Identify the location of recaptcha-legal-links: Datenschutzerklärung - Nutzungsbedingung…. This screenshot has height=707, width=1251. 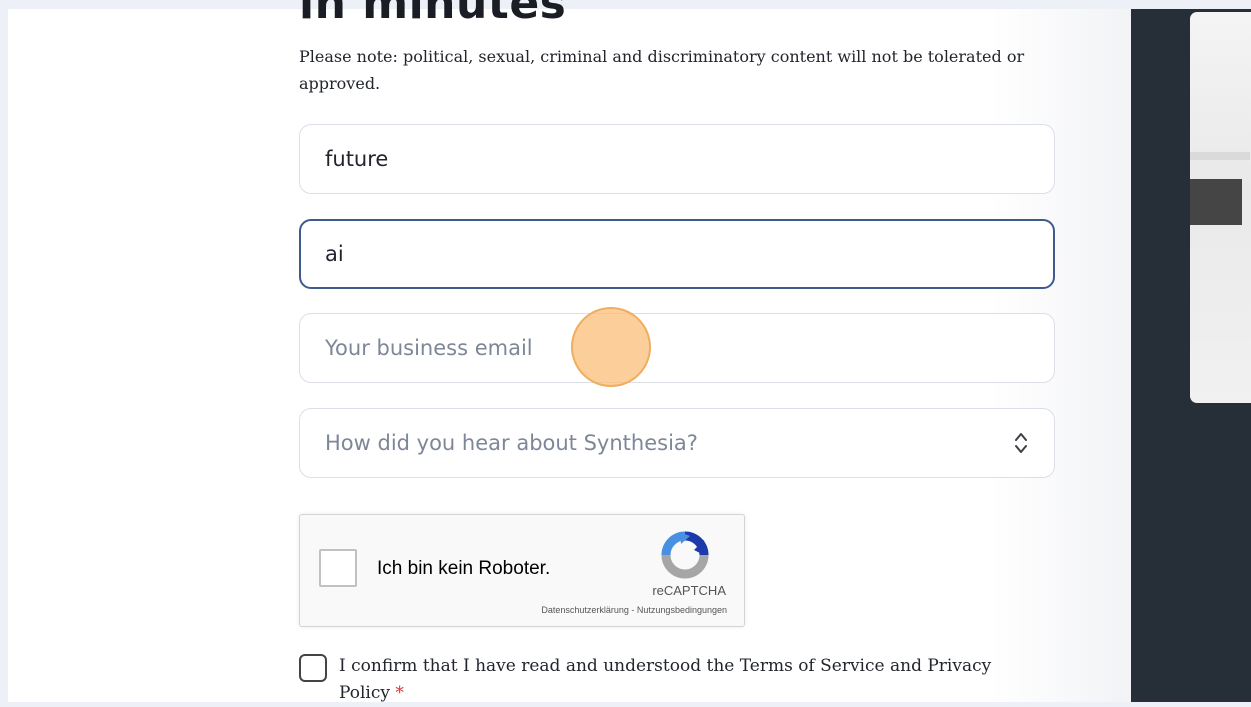
(634, 610).